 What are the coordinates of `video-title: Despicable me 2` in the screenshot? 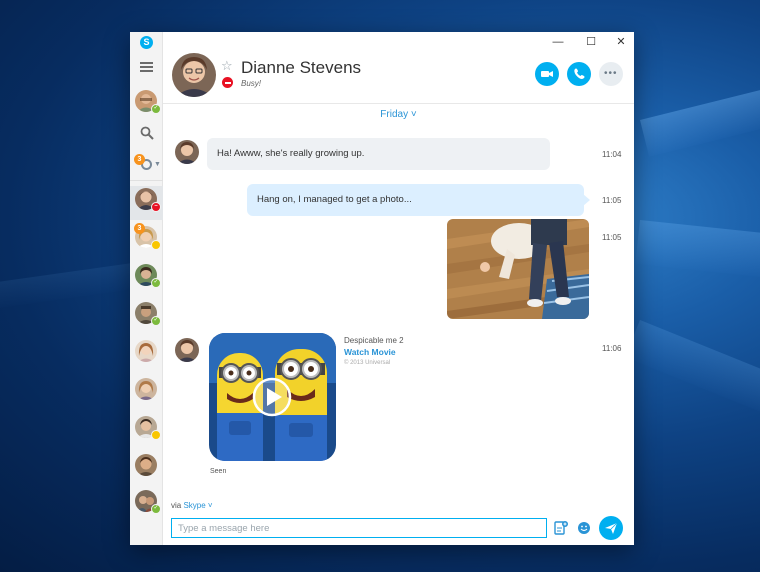 It's located at (374, 340).